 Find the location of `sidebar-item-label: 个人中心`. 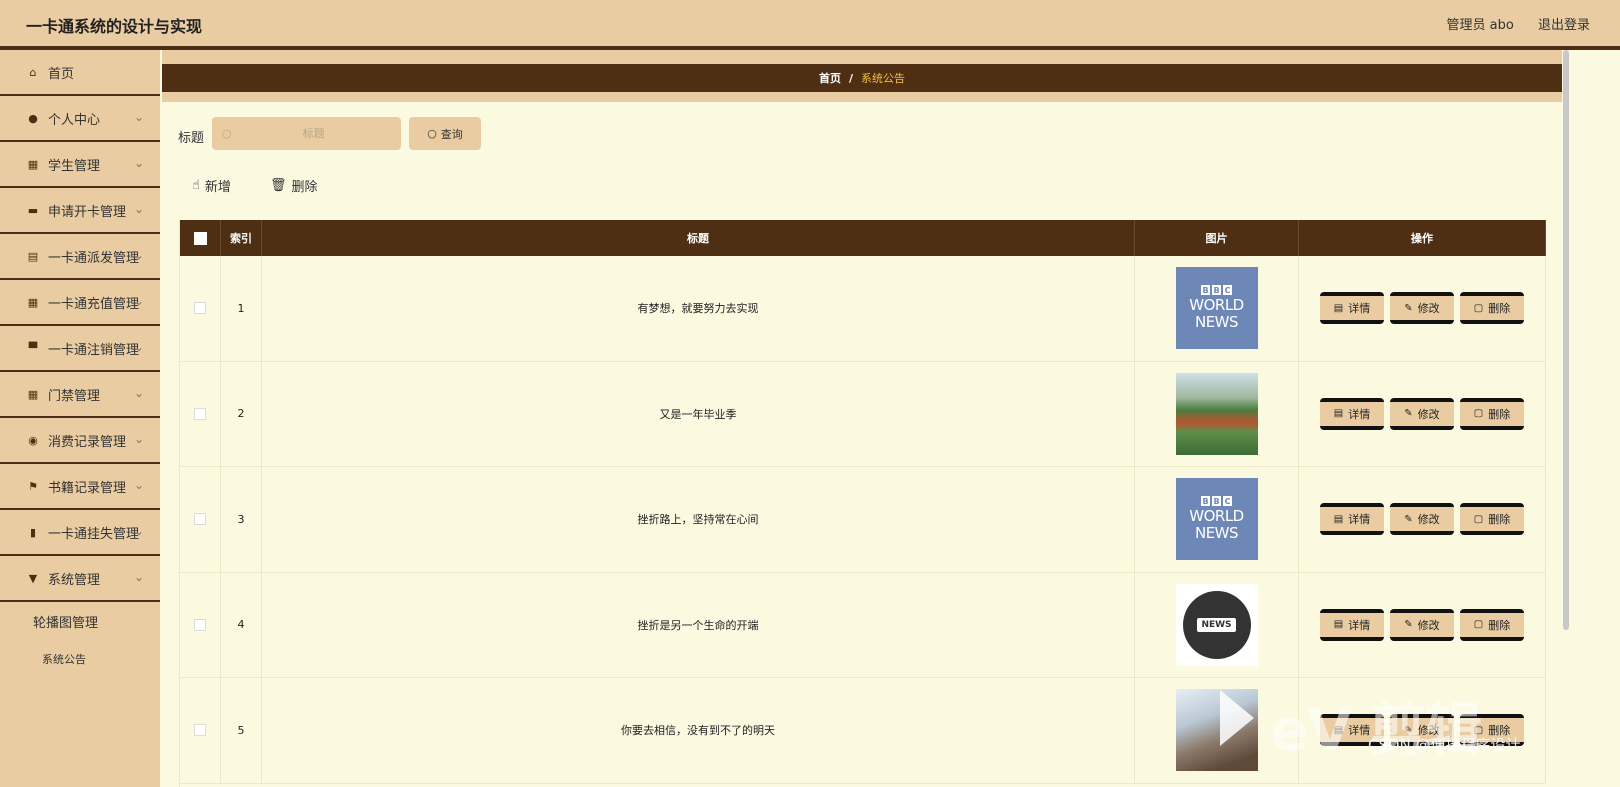

sidebar-item-label: 个人中心 is located at coordinates (74, 120).